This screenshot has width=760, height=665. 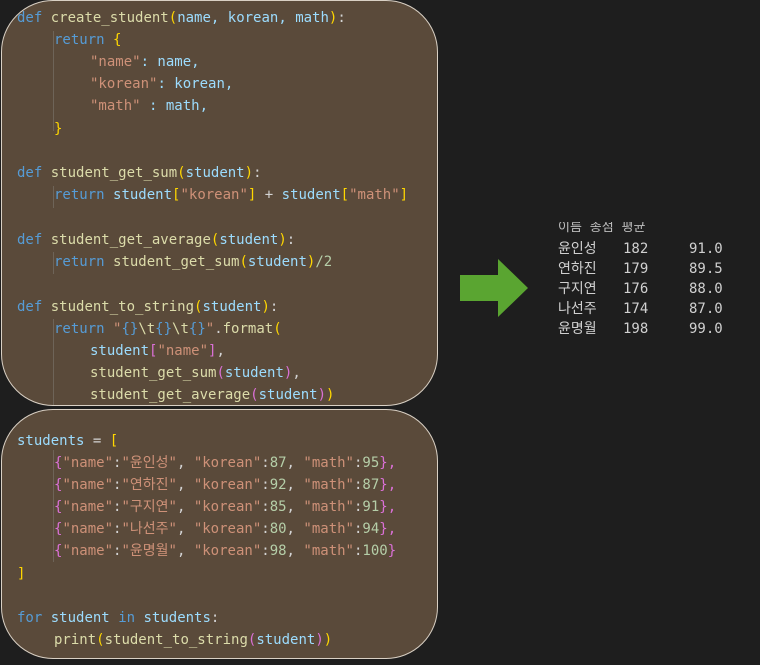 What do you see at coordinates (58, 129) in the screenshot?
I see `code-line-close-brace: }` at bounding box center [58, 129].